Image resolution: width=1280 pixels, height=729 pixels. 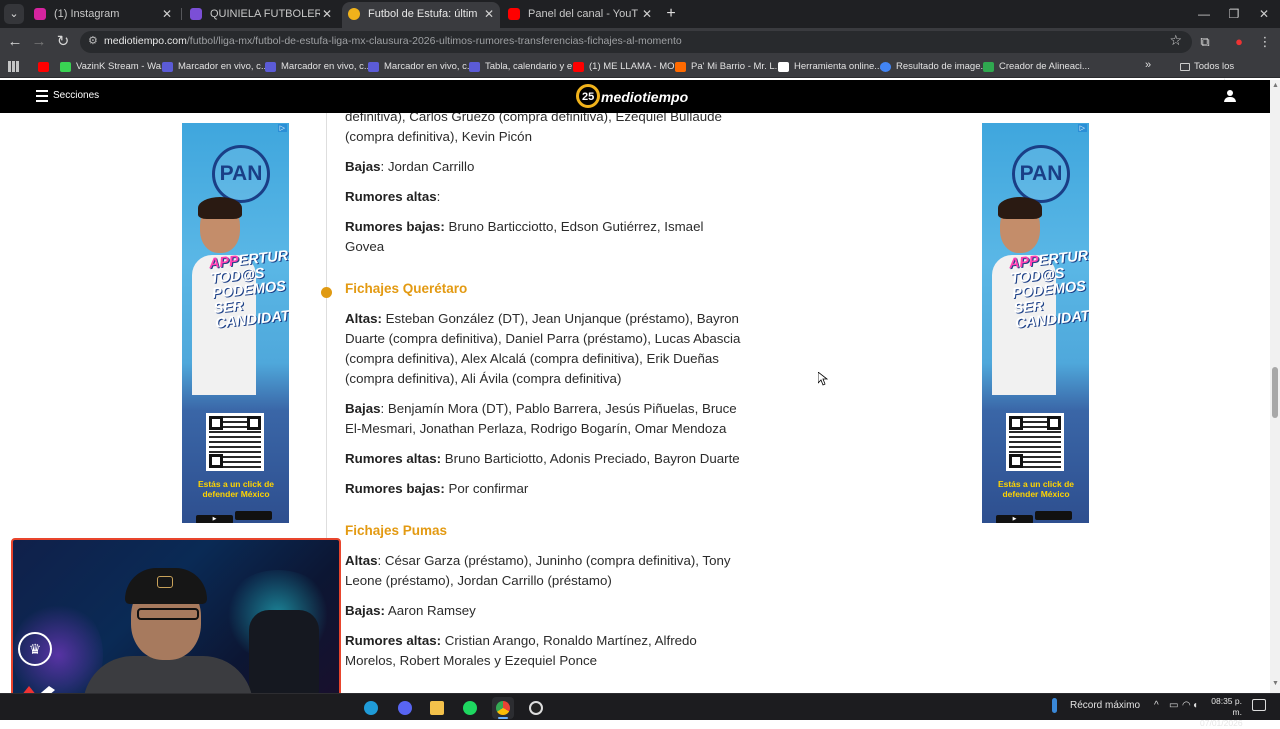 What do you see at coordinates (1148, 65) in the screenshot?
I see `more-bookmarks-icon: »` at bounding box center [1148, 65].